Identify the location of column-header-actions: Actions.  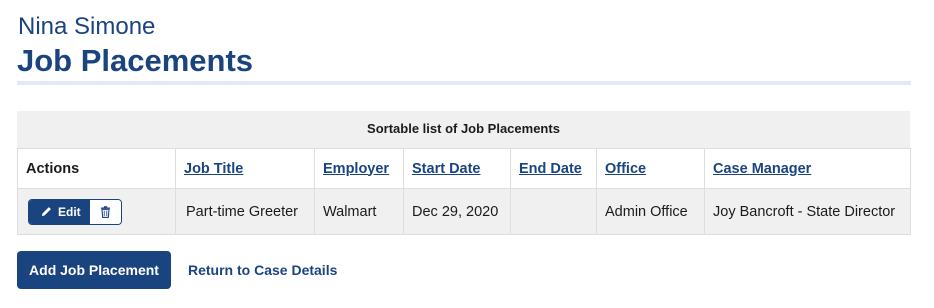
(96, 168).